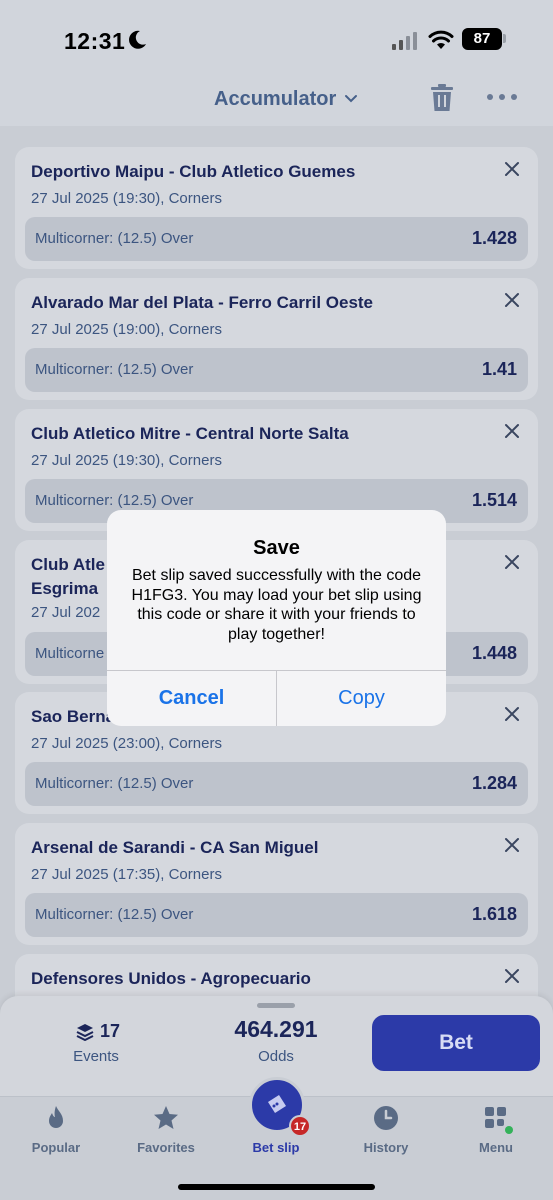 Image resolution: width=553 pixels, height=1200 pixels. What do you see at coordinates (96, 1056) in the screenshot?
I see `events-label: Events` at bounding box center [96, 1056].